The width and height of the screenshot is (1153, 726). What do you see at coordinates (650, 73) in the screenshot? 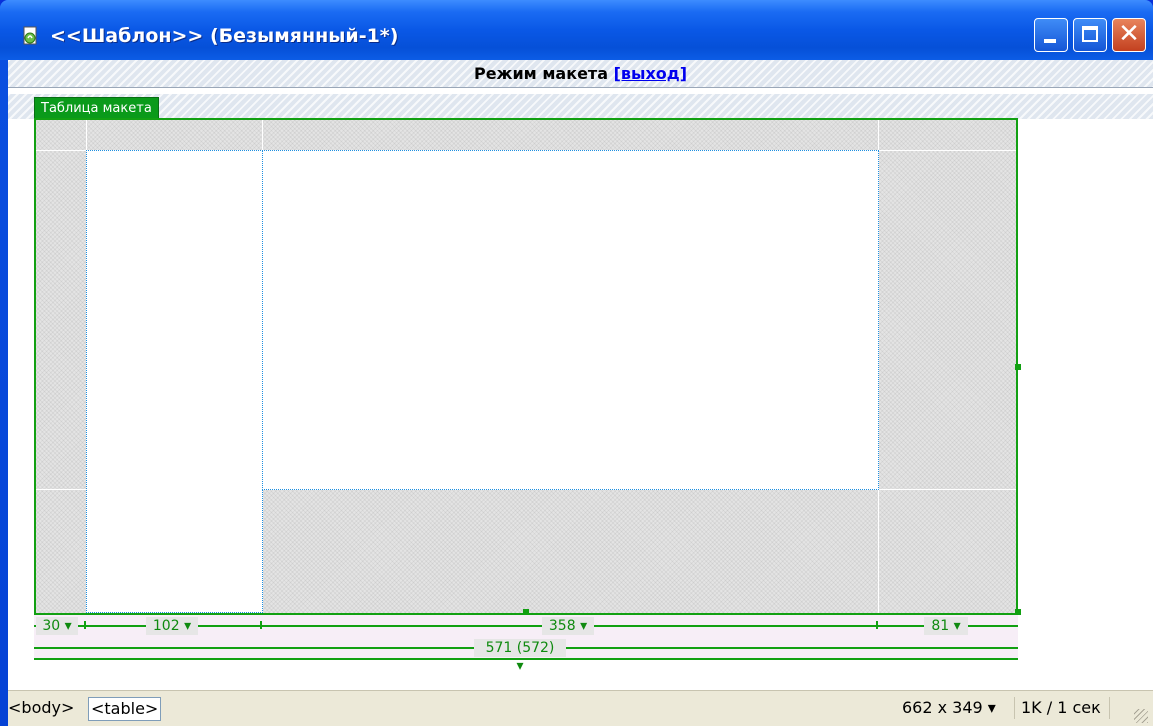
I see `exit-layout-mode-link: [выход]` at bounding box center [650, 73].